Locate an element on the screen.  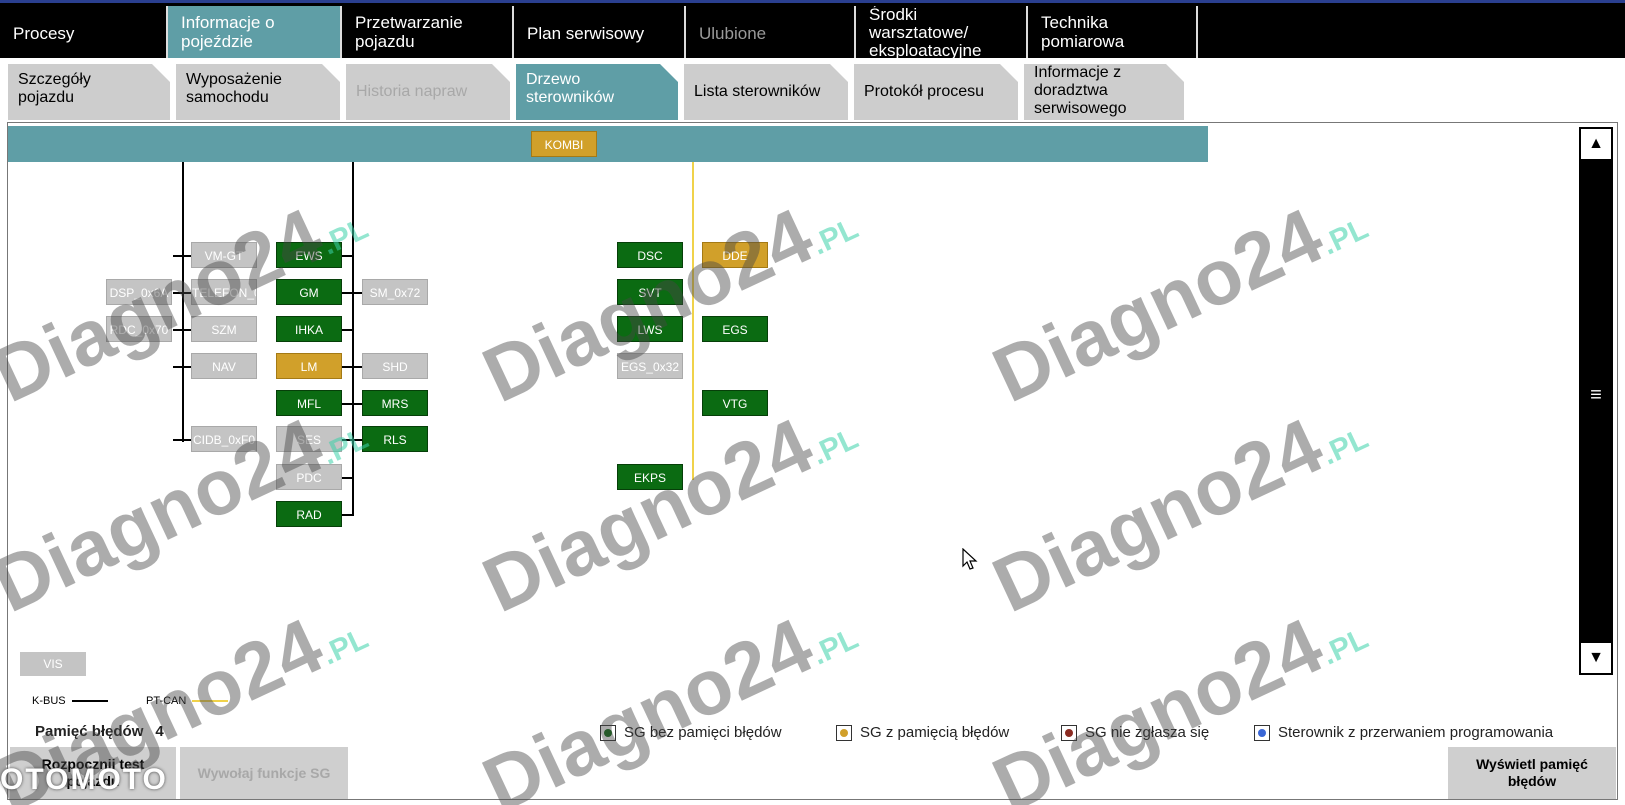
ecu-sm: SM_0x72 is located at coordinates (395, 292).